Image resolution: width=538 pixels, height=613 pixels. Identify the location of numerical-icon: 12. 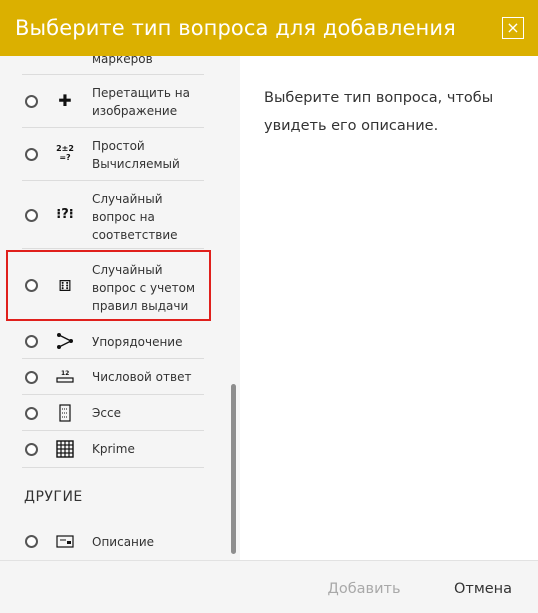
(65, 377).